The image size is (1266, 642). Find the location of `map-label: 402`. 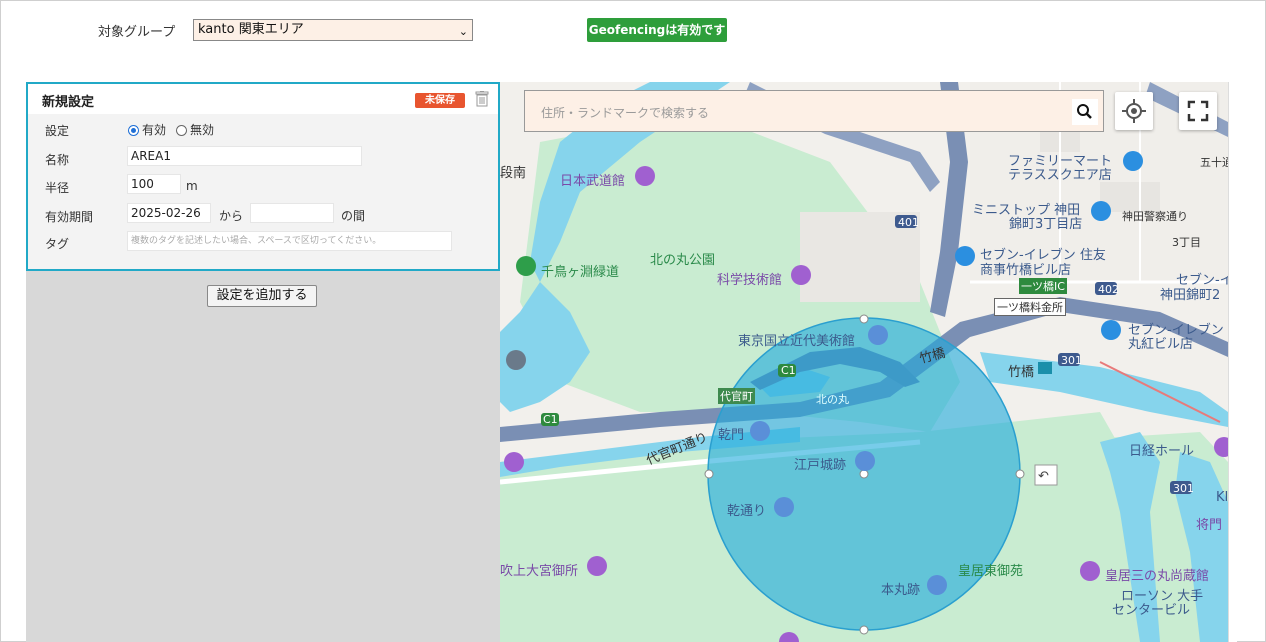

map-label: 402 is located at coordinates (1108, 289).